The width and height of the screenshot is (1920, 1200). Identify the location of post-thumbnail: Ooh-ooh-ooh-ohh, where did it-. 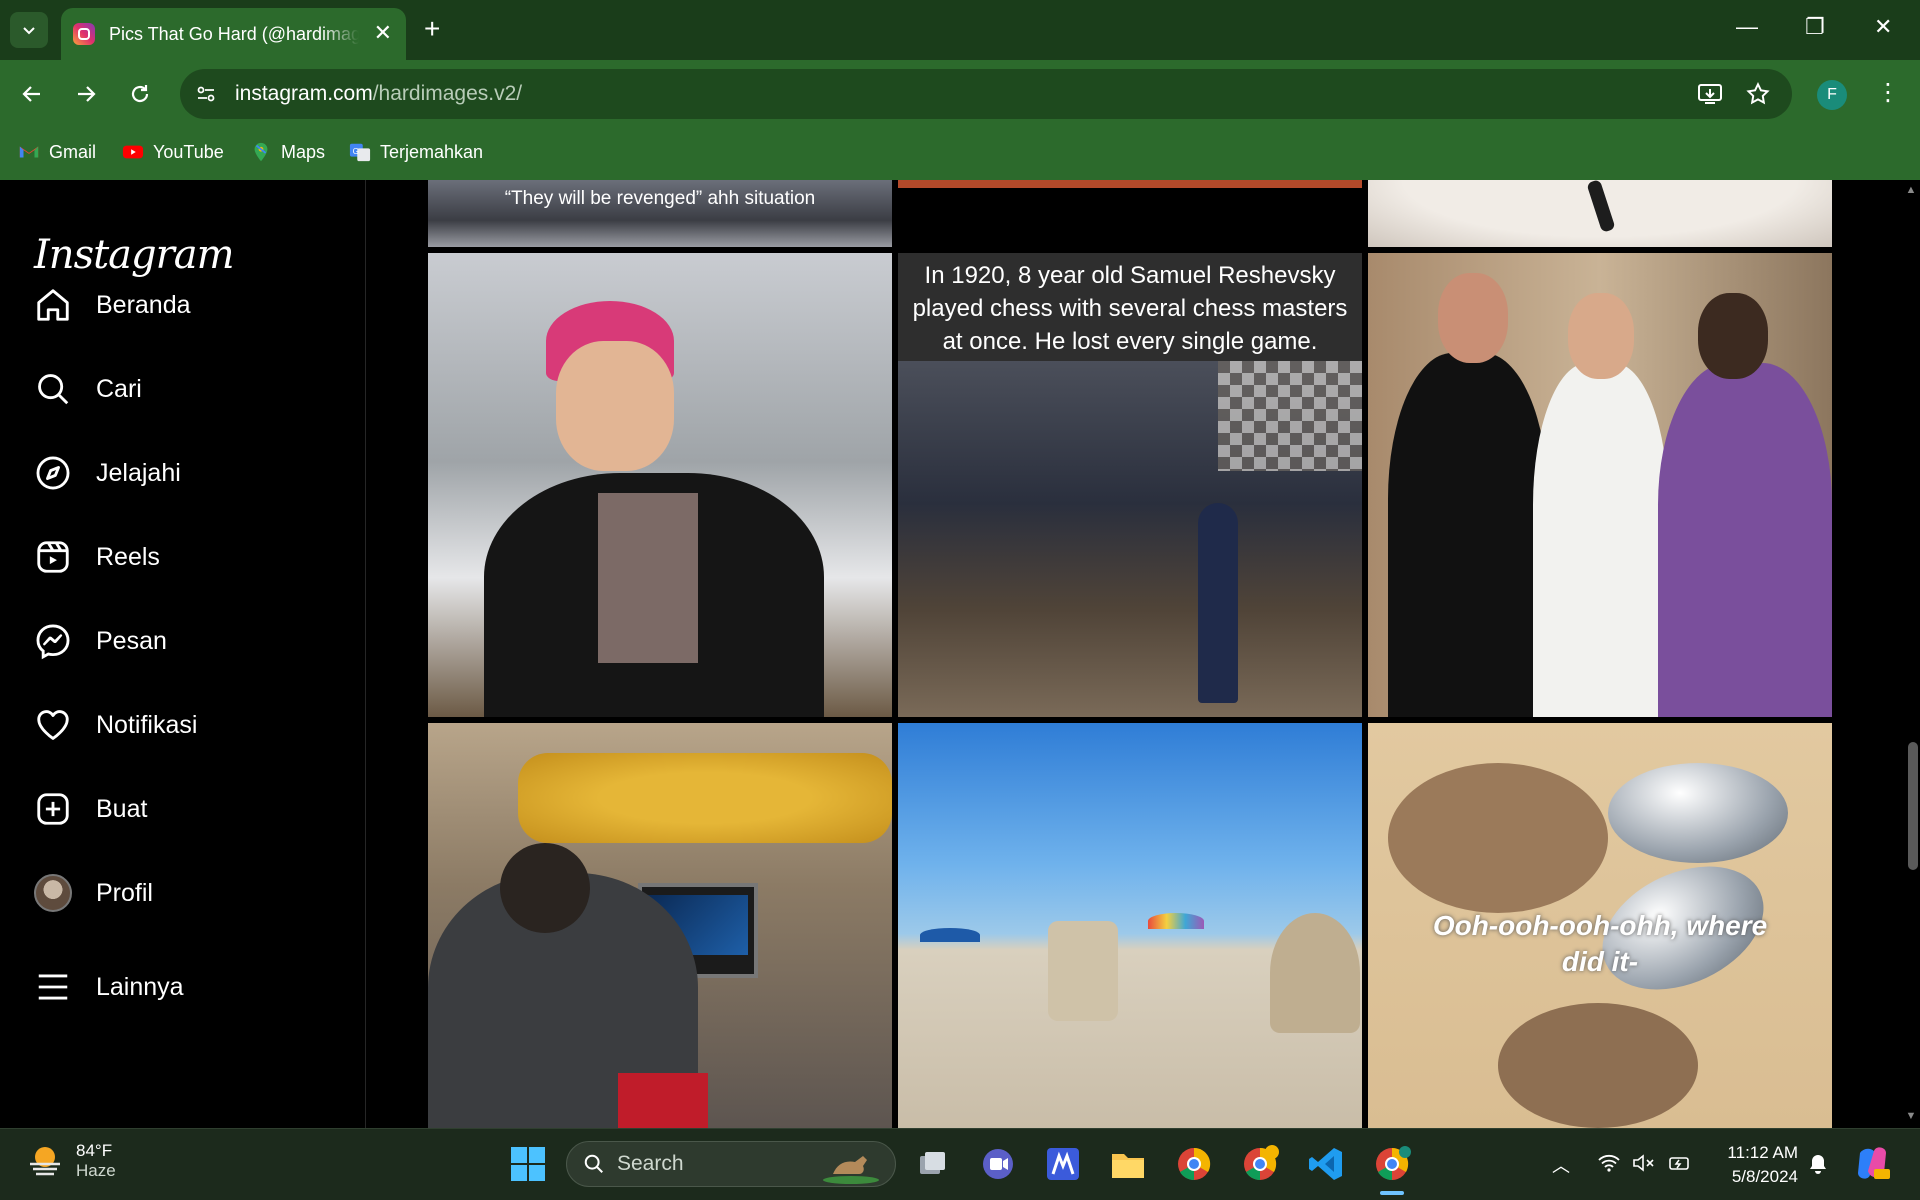
(1600, 925).